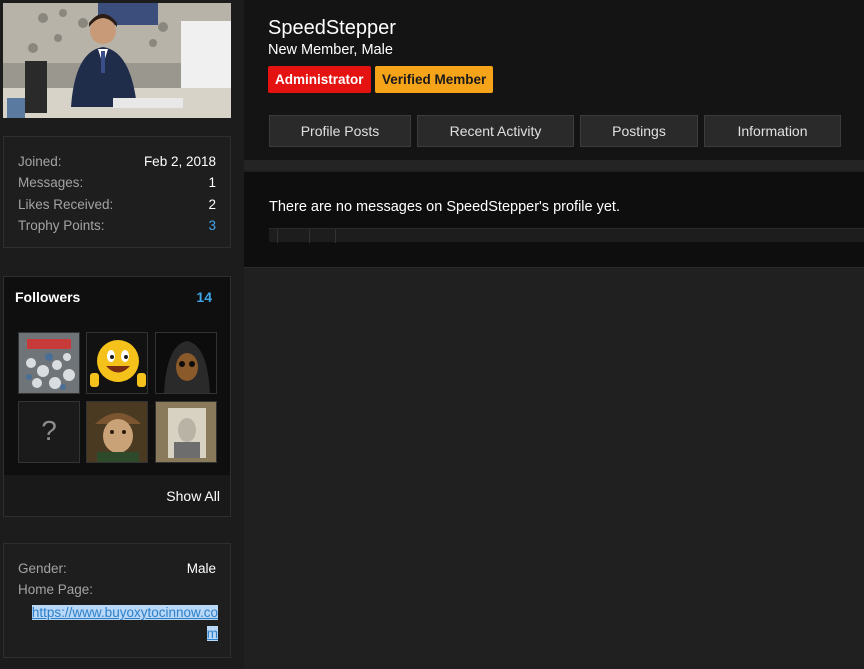  What do you see at coordinates (212, 228) in the screenshot?
I see `trophy-points-link: 3` at bounding box center [212, 228].